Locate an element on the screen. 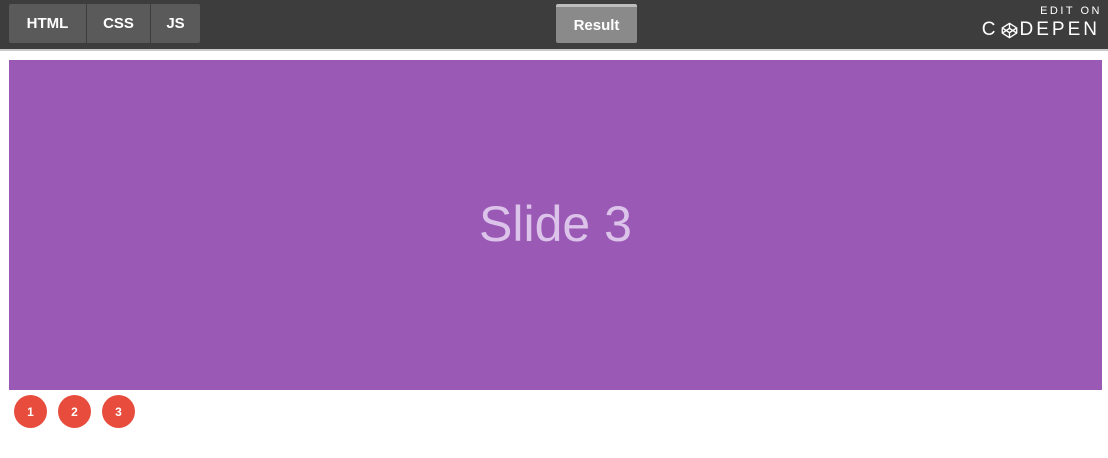 The image size is (1108, 458). tab-html: HTML is located at coordinates (48, 23).